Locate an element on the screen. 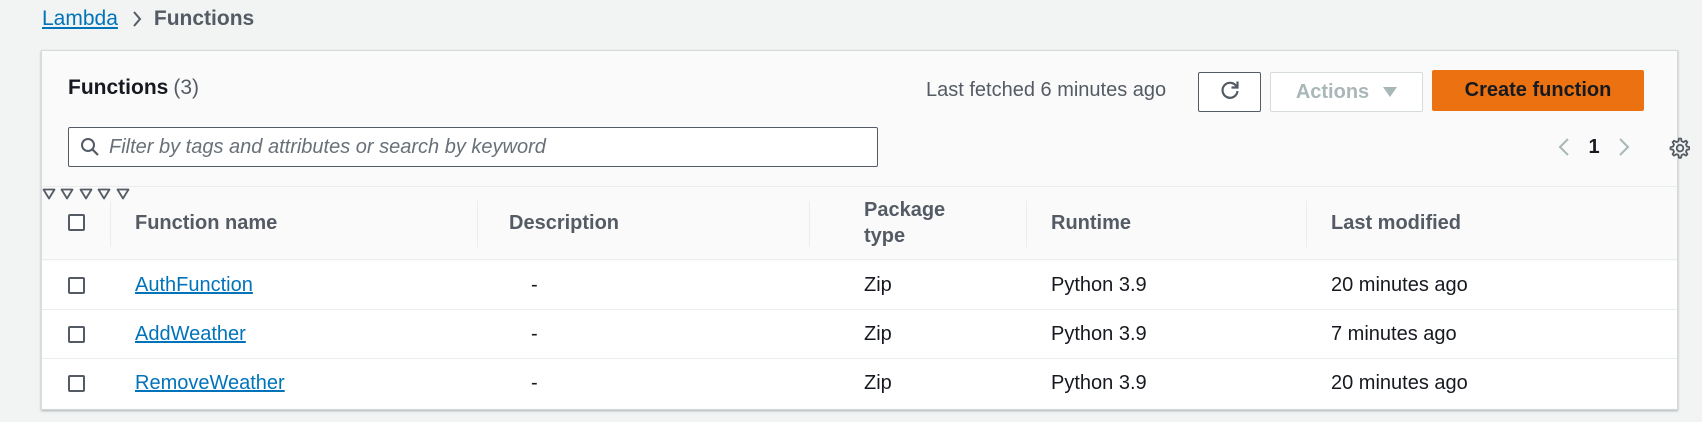 The width and height of the screenshot is (1702, 422). search-field is located at coordinates (473, 147).